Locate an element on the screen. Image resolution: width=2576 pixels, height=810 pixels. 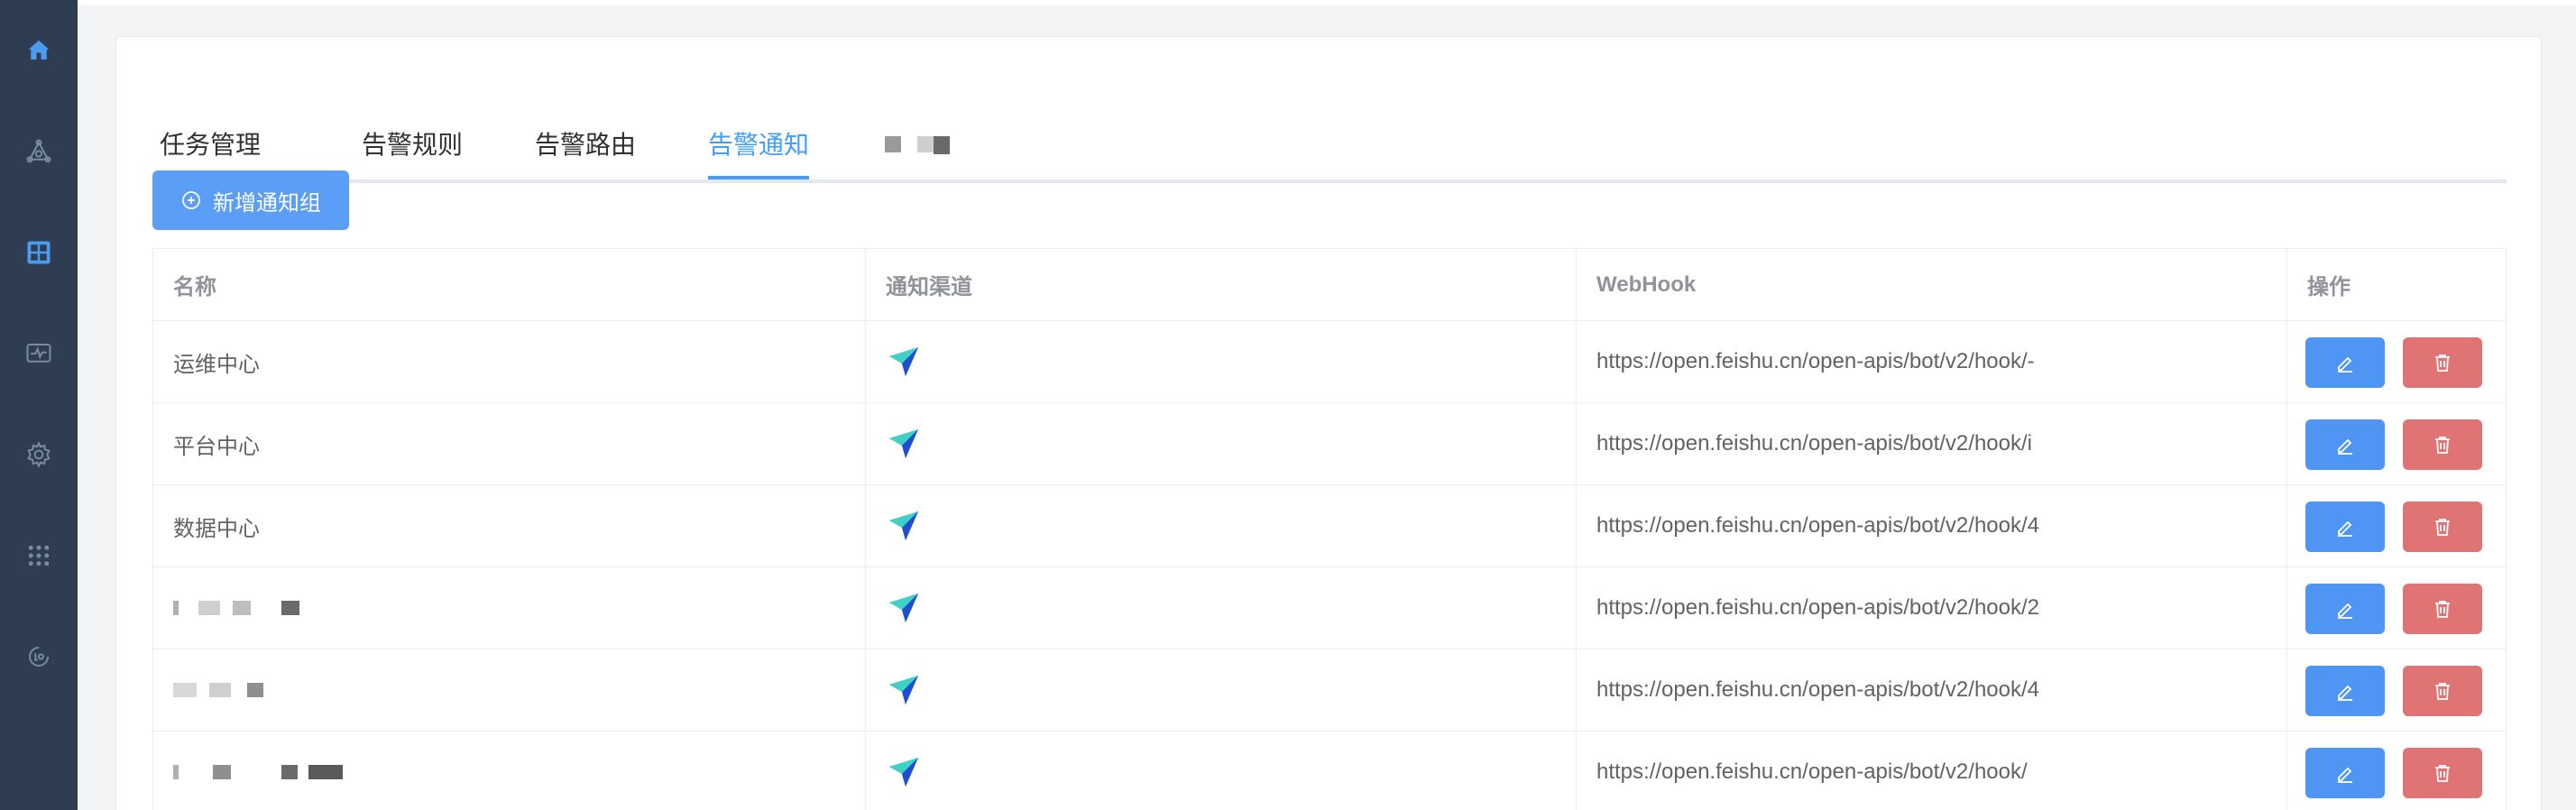
tab-alert-notification: 告警通知 is located at coordinates (759, 154).